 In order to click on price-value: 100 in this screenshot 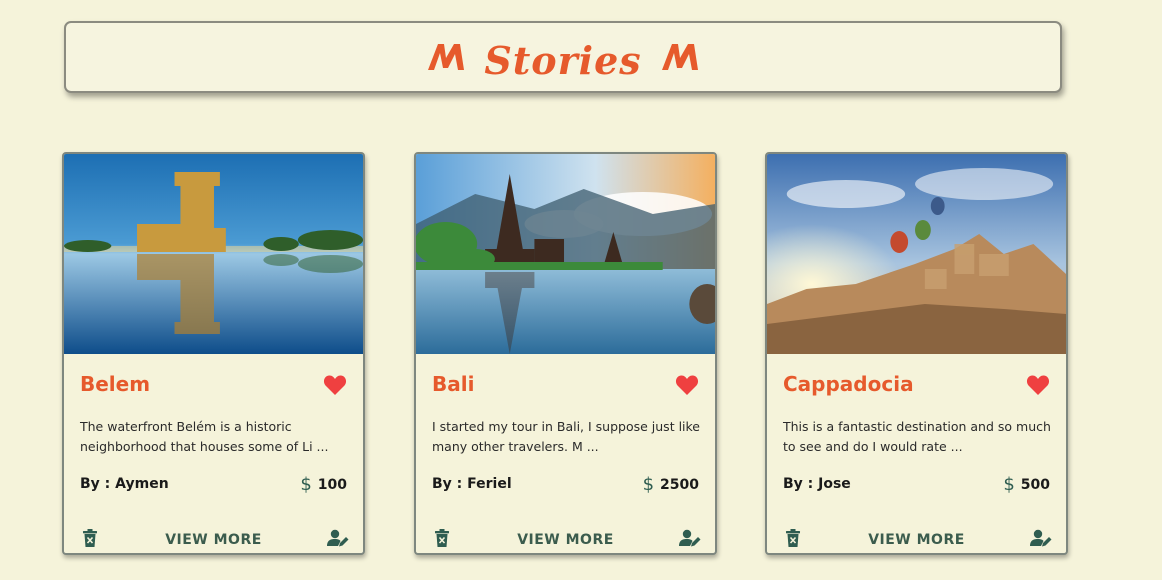, I will do `click(332, 484)`.